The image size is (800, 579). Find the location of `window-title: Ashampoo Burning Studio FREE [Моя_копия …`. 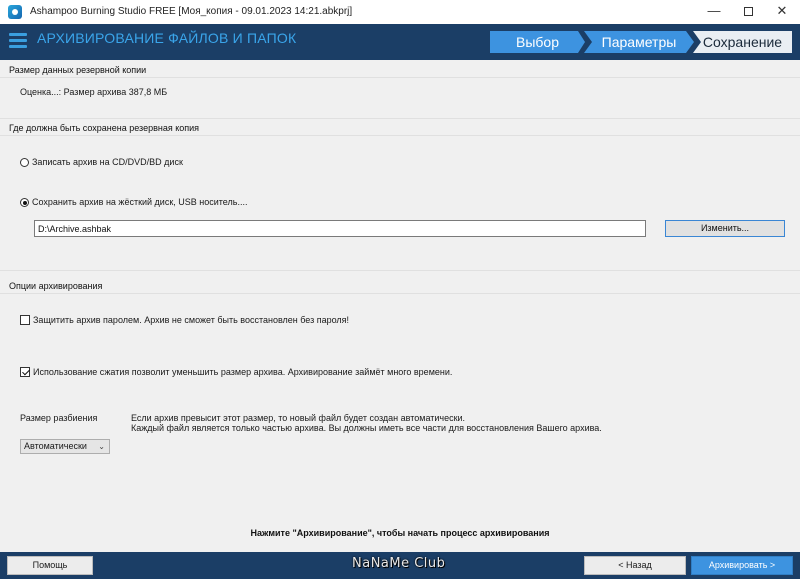

window-title: Ashampoo Burning Studio FREE [Моя_копия … is located at coordinates (191, 11).